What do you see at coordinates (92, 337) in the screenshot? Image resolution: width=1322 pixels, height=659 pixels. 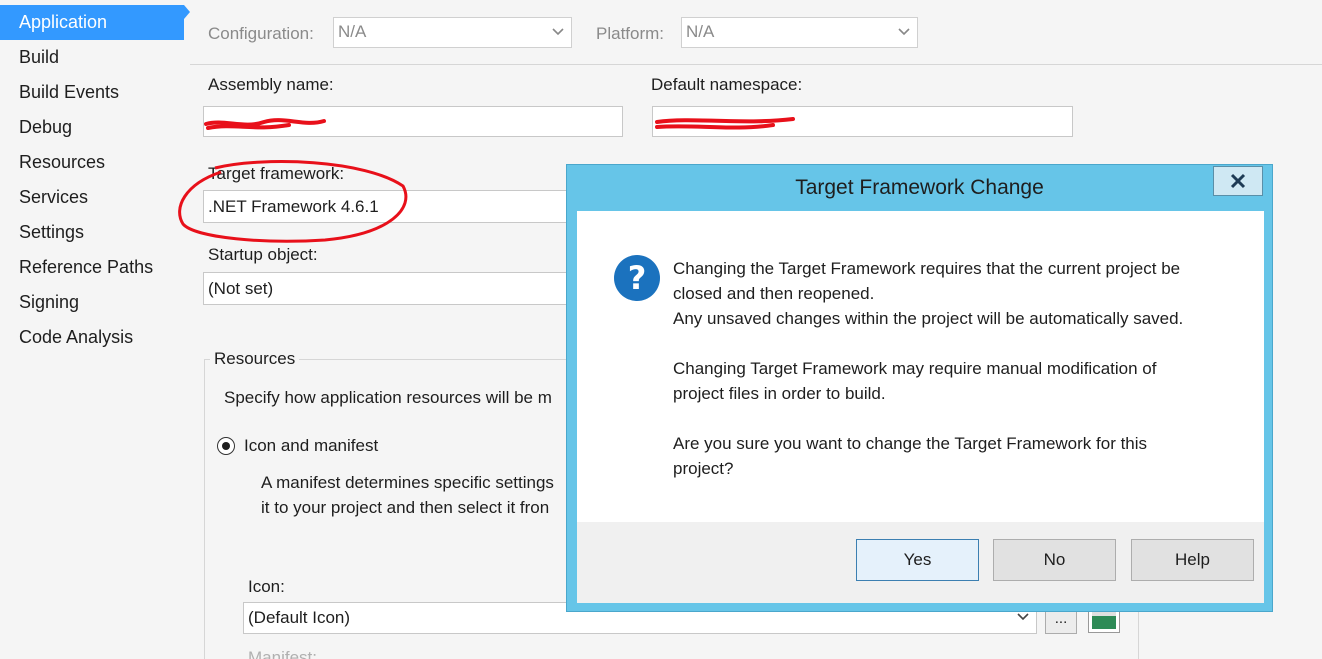 I see `sidebar-item-code-analysis: Code Analysis` at bounding box center [92, 337].